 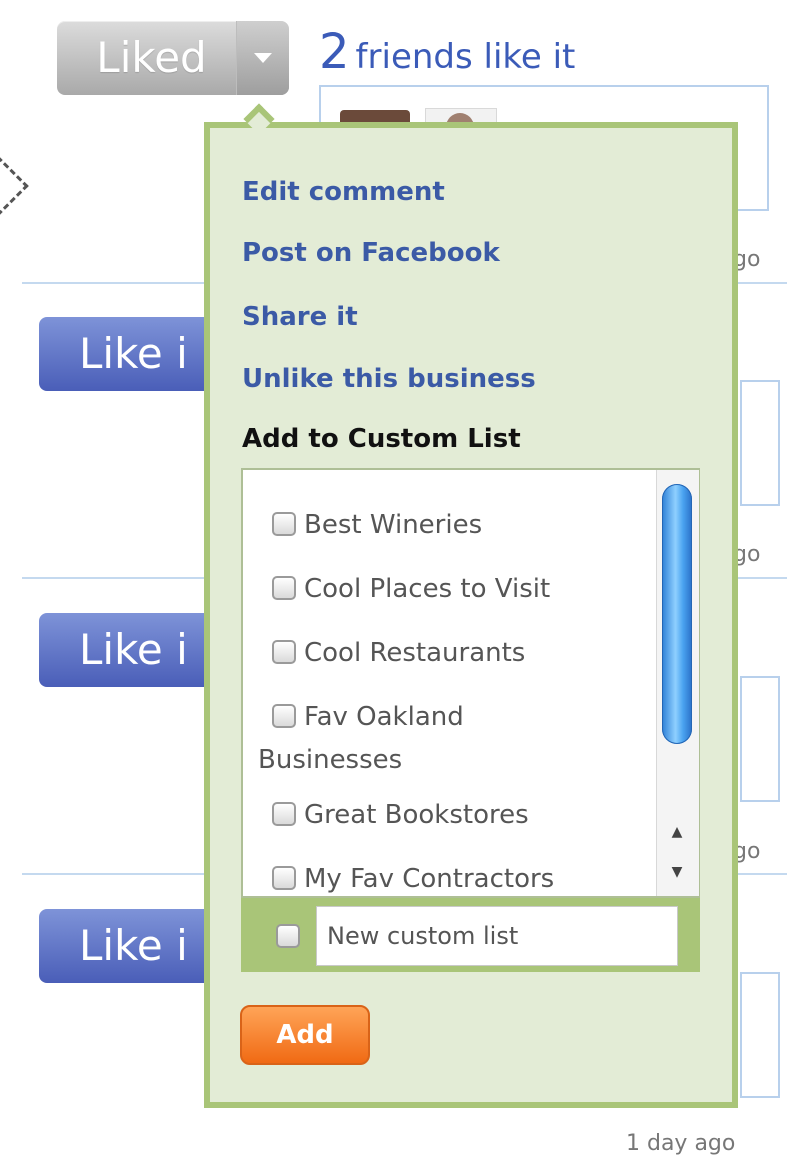 What do you see at coordinates (677, 614) in the screenshot?
I see `scrollbar-thumb` at bounding box center [677, 614].